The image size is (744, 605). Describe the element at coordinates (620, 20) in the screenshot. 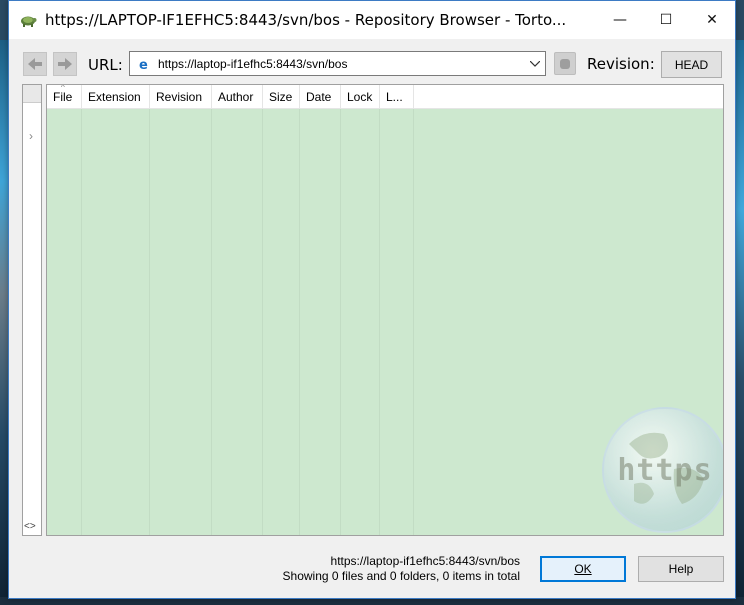

I see `minimize-button: —` at that location.